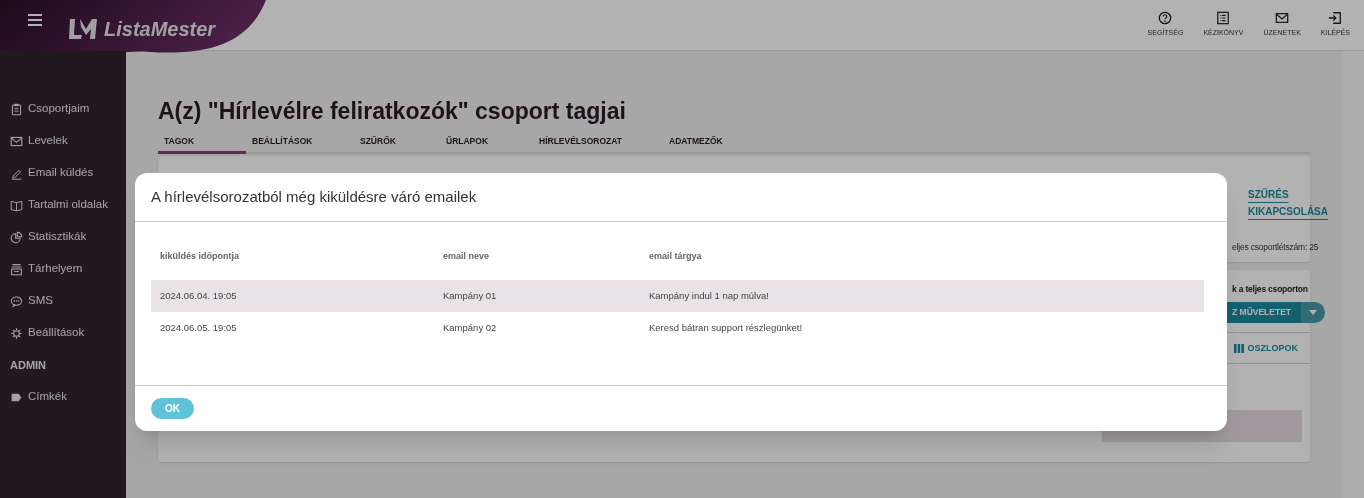 This screenshot has height=498, width=1364. Describe the element at coordinates (1270, 289) in the screenshot. I see `actions-caption: k a teljes csoporton` at that location.